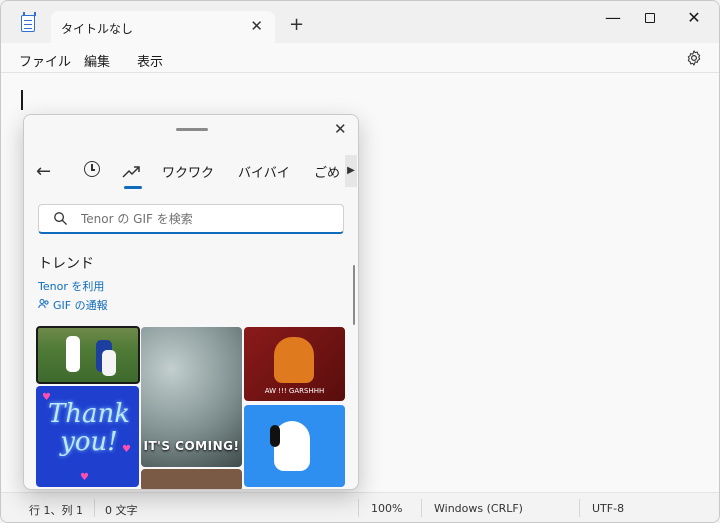 This screenshot has width=720, height=523. What do you see at coordinates (43, 304) in the screenshot?
I see `people-icon` at bounding box center [43, 304].